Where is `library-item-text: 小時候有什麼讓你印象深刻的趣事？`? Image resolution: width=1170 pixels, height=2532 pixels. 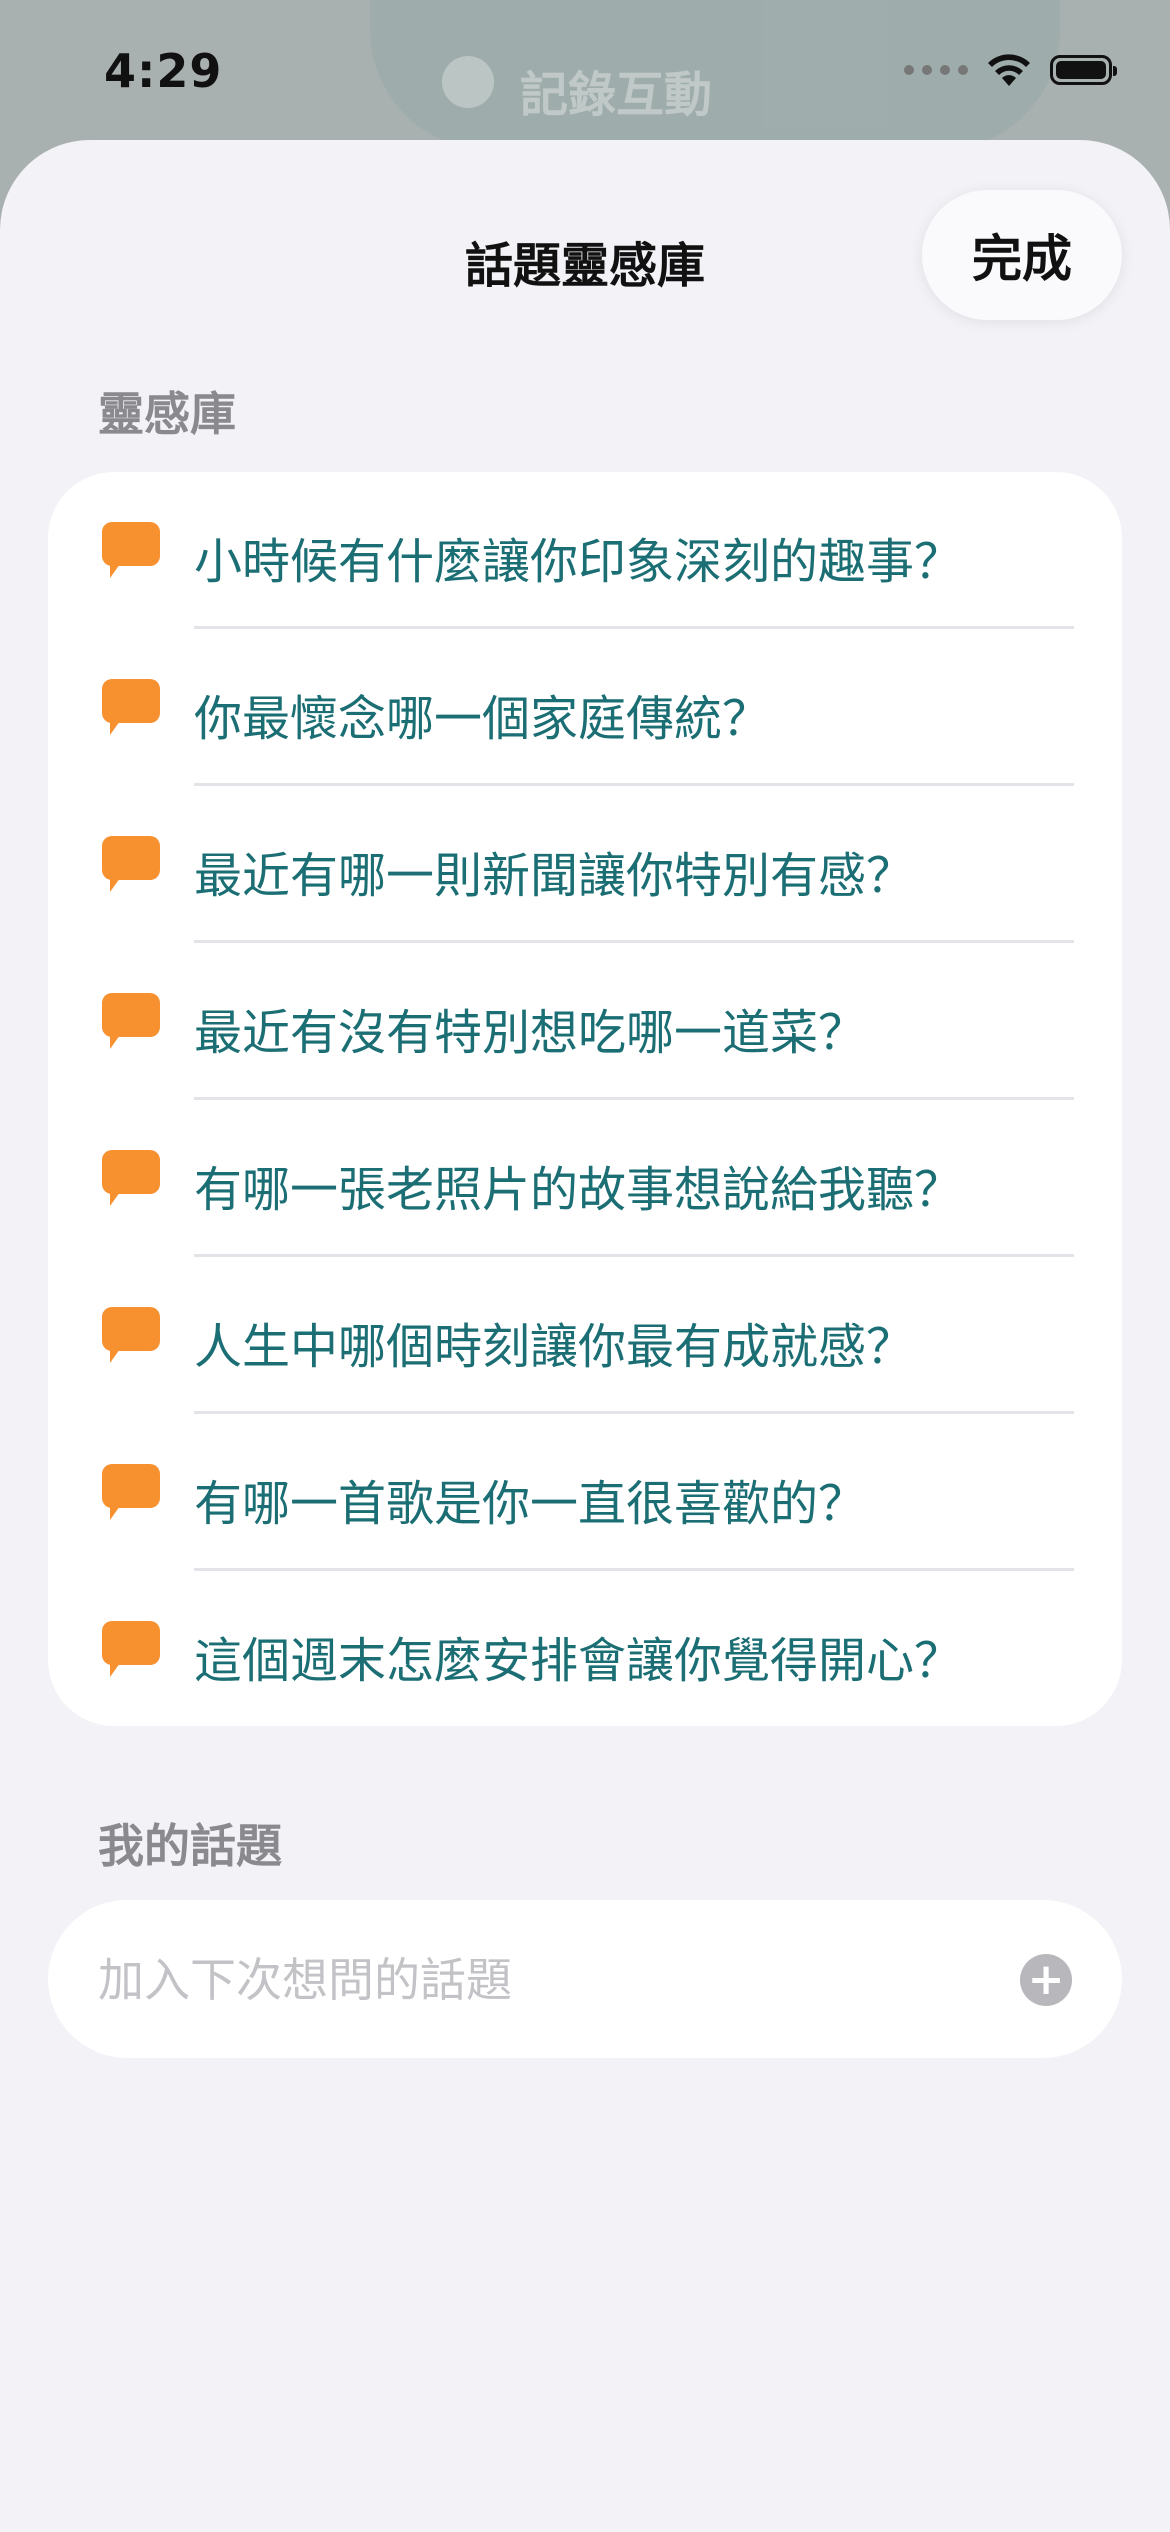
library-item-text: 小時候有什麼讓你印象深刻的趣事？ is located at coordinates (578, 562).